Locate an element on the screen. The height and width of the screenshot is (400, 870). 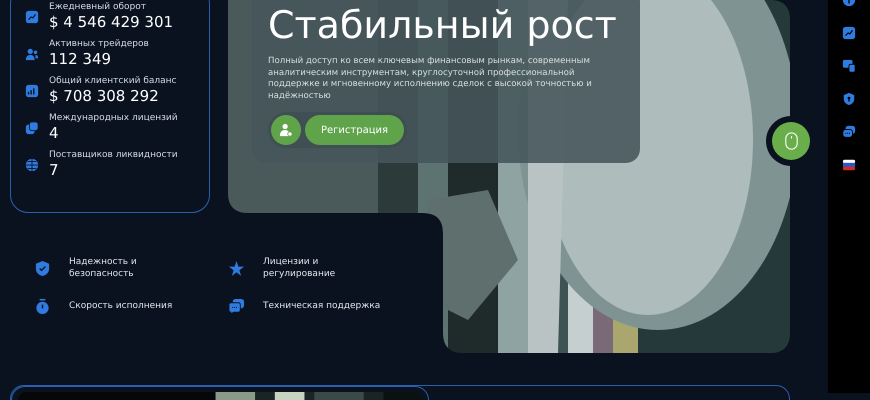
cards-icon is located at coordinates (32, 127).